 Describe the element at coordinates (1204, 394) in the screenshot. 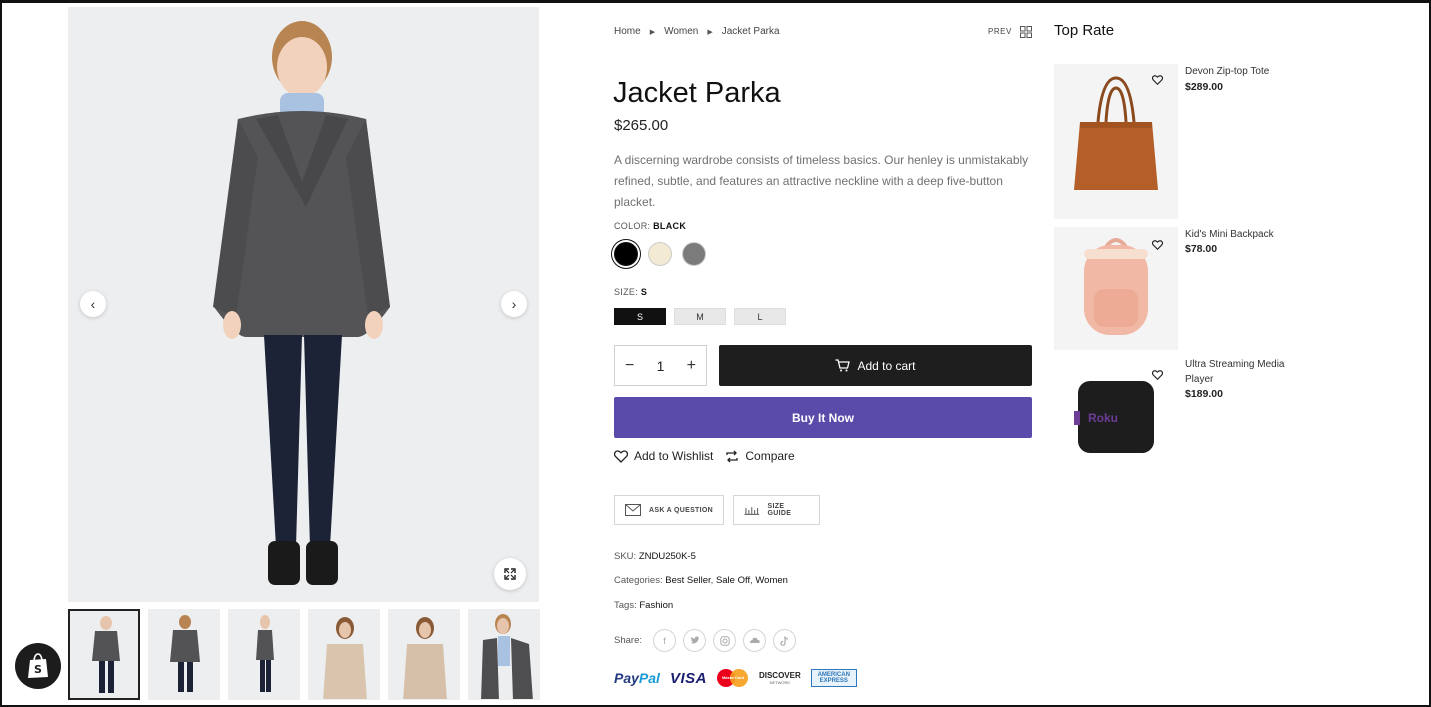

I see `top-rate-item-price: $189.00` at that location.